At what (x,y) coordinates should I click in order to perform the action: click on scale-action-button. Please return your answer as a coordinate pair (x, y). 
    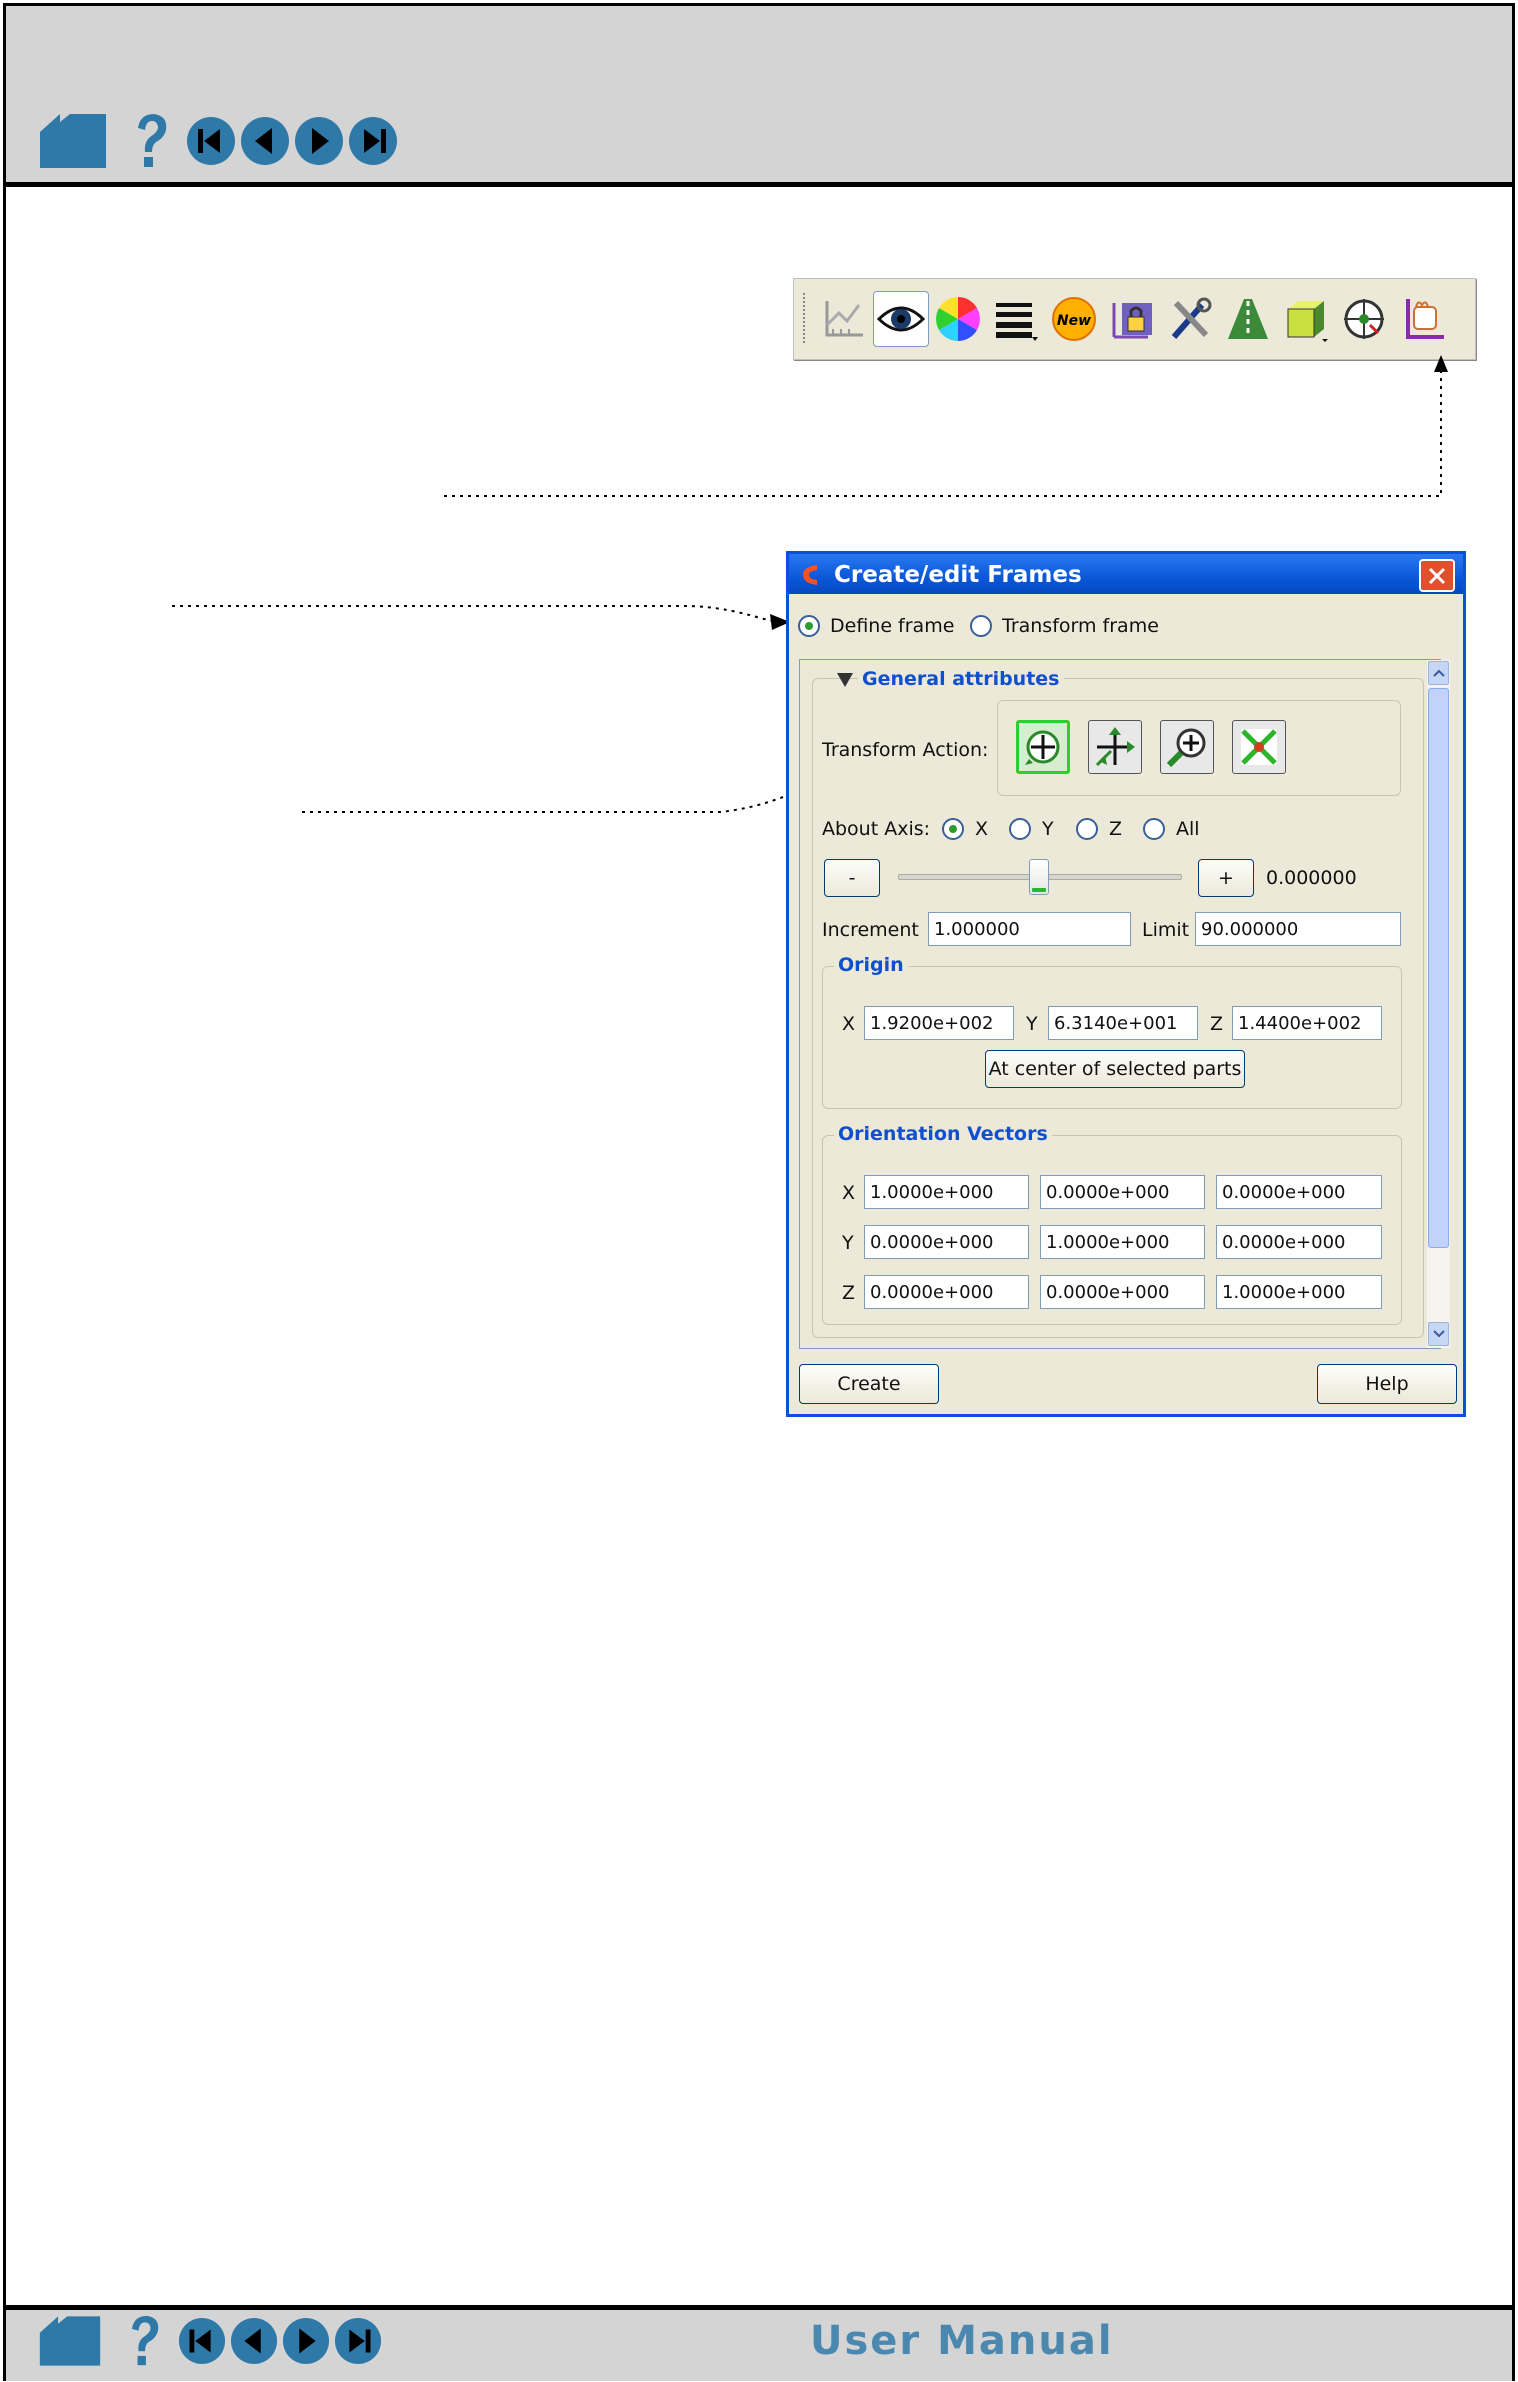
    Looking at the image, I should click on (1259, 747).